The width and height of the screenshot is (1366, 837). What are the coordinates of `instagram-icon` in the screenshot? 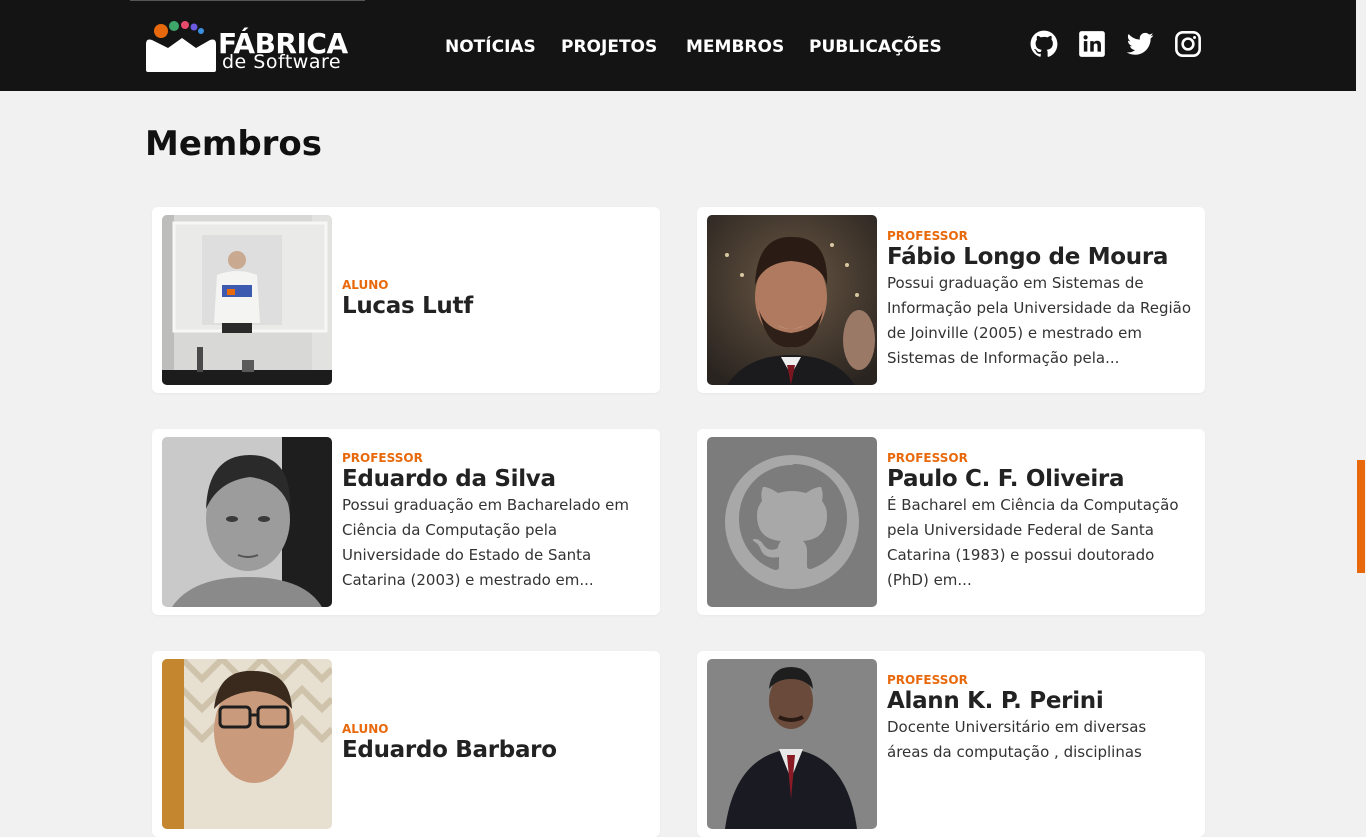 It's located at (1188, 44).